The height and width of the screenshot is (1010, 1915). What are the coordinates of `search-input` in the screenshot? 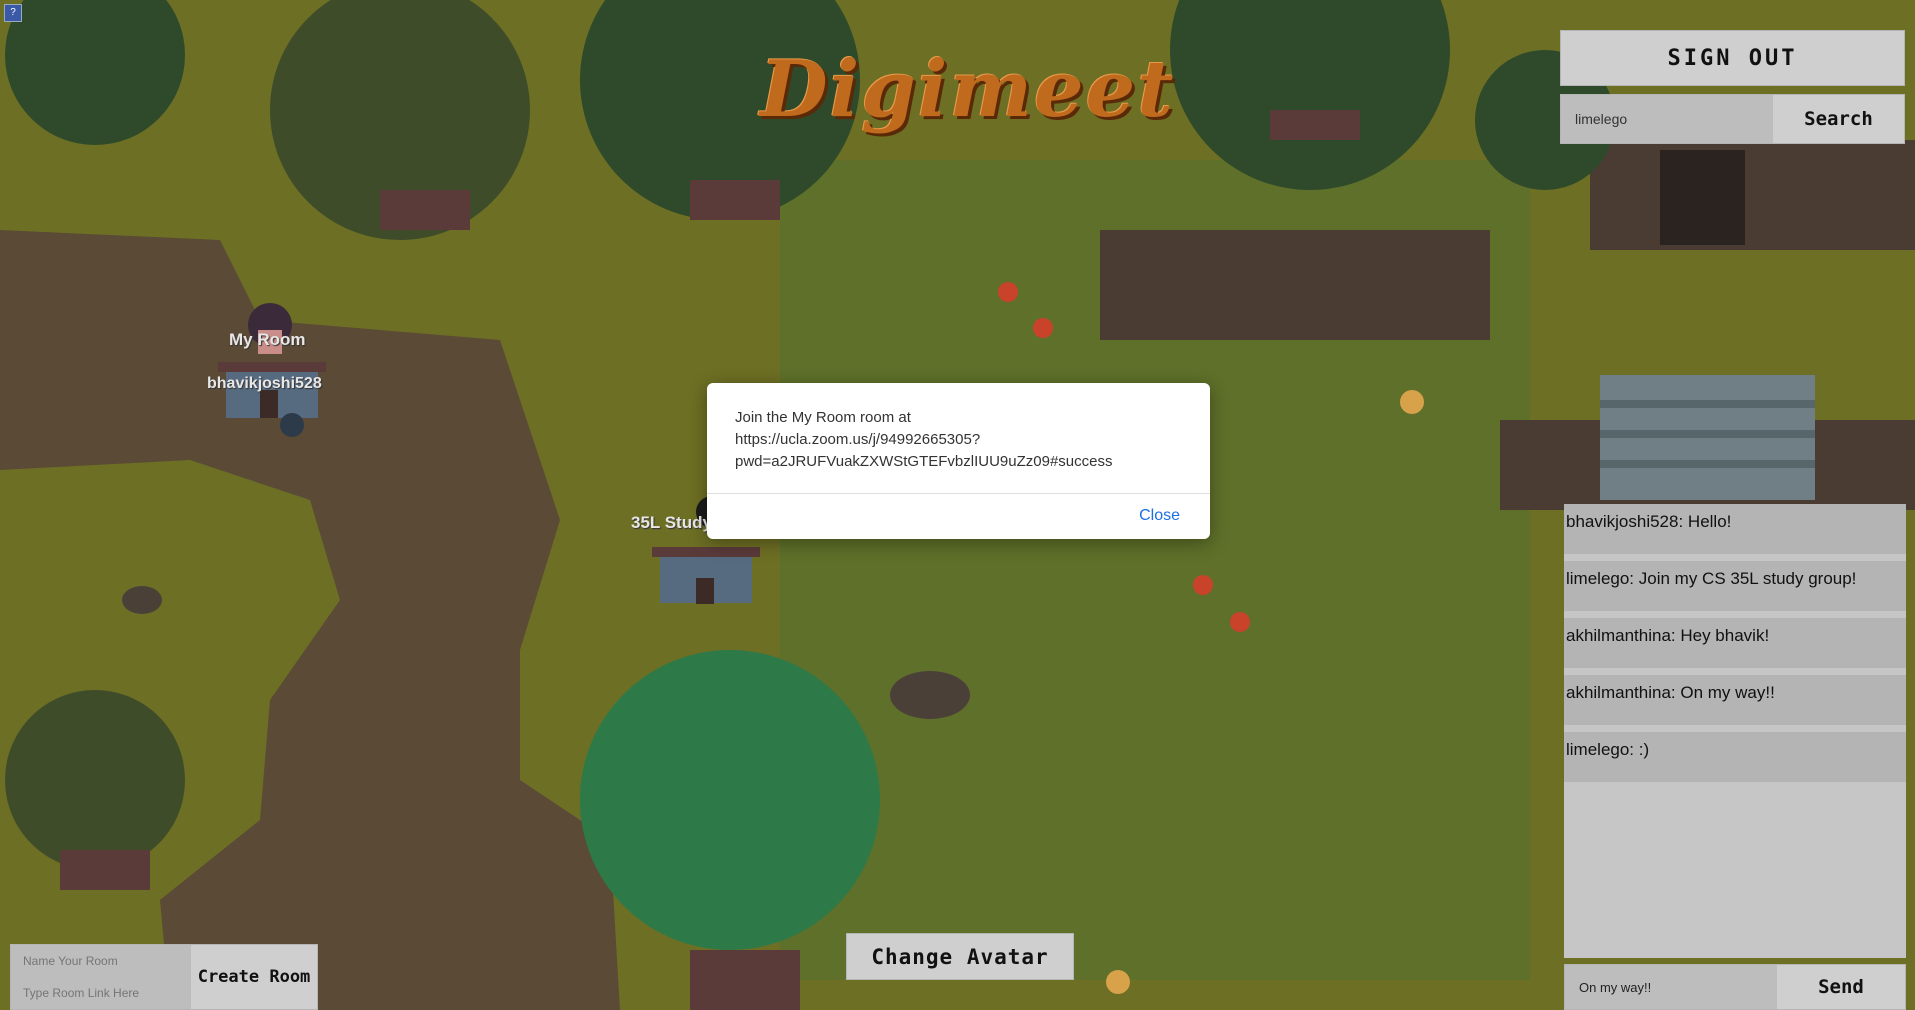 It's located at (1667, 119).